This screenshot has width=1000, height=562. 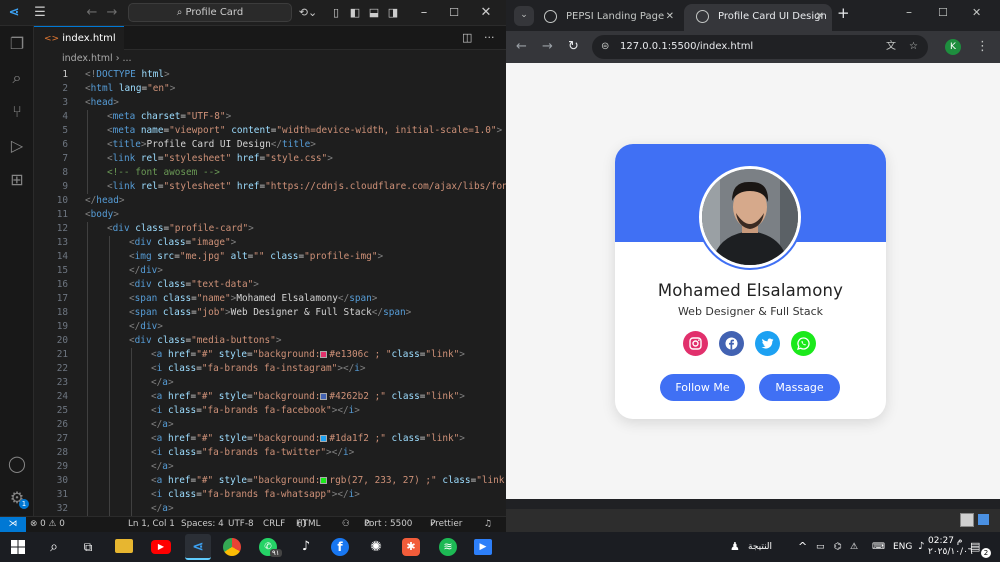 What do you see at coordinates (105, 201) in the screenshot?
I see `code-line: </head>` at bounding box center [105, 201].